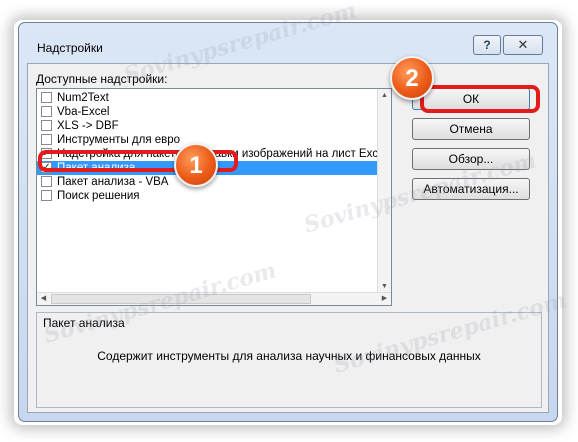 The image size is (578, 442). What do you see at coordinates (384, 95) in the screenshot?
I see `scroll-up-icon: ▲` at bounding box center [384, 95].